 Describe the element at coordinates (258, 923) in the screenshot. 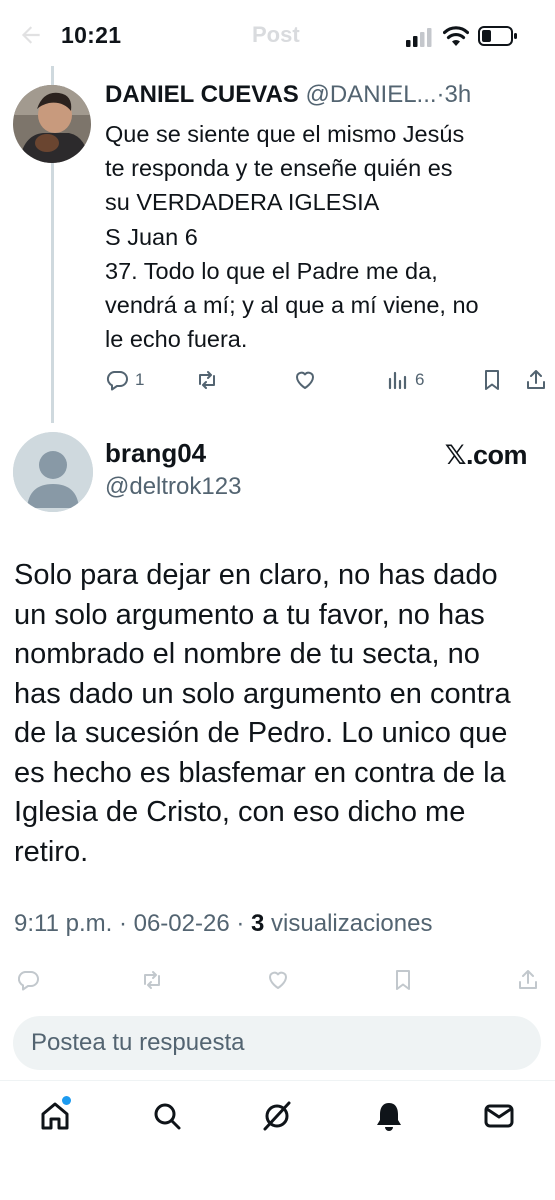

I see `views-number: 3` at that location.